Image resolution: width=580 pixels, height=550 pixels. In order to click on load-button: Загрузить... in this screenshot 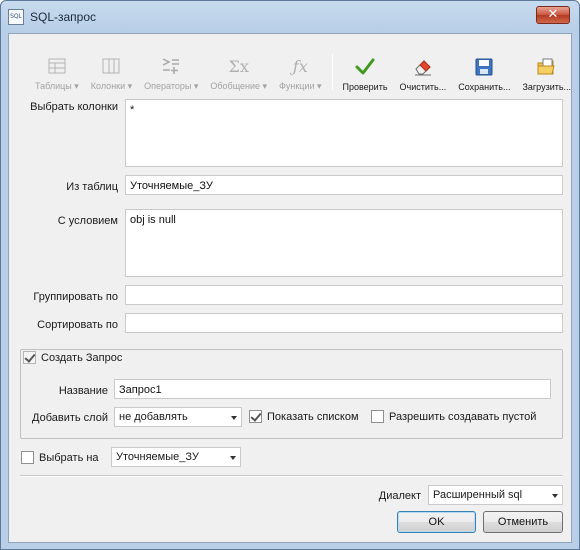, I will do `click(546, 72)`.